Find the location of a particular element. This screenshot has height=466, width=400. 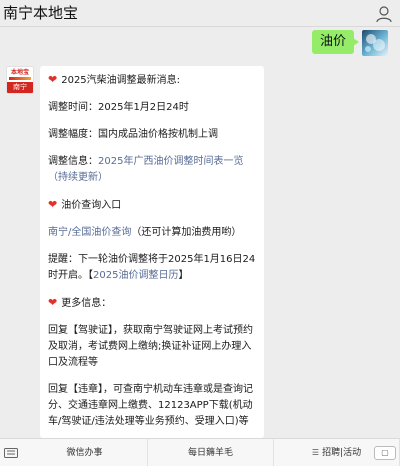

calendar-link: 2025油价调整日历 is located at coordinates (135, 275).